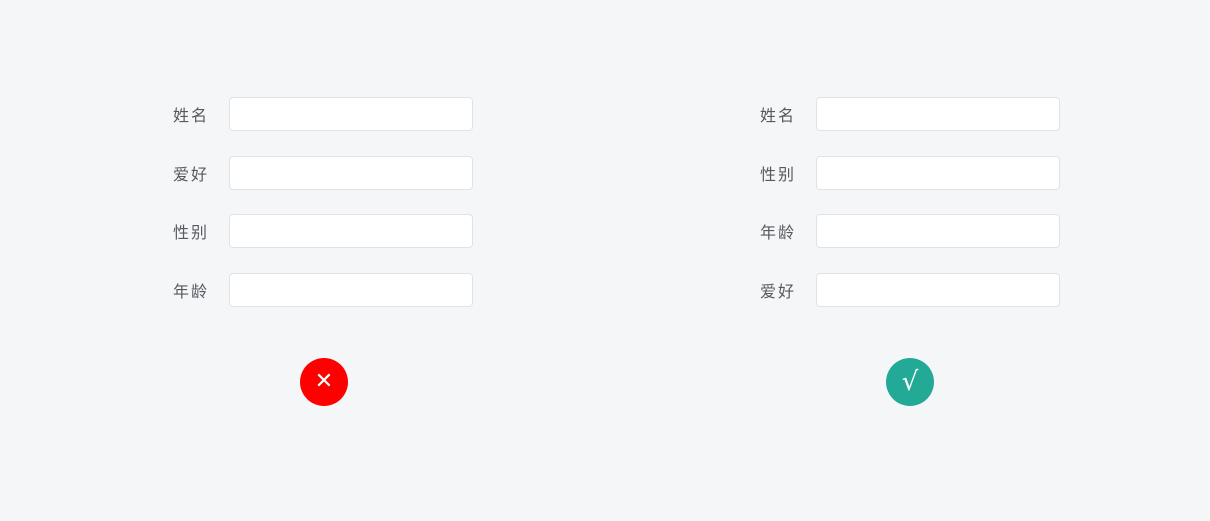 This screenshot has width=1210, height=521. I want to click on wrong-badge: ✕, so click(324, 382).